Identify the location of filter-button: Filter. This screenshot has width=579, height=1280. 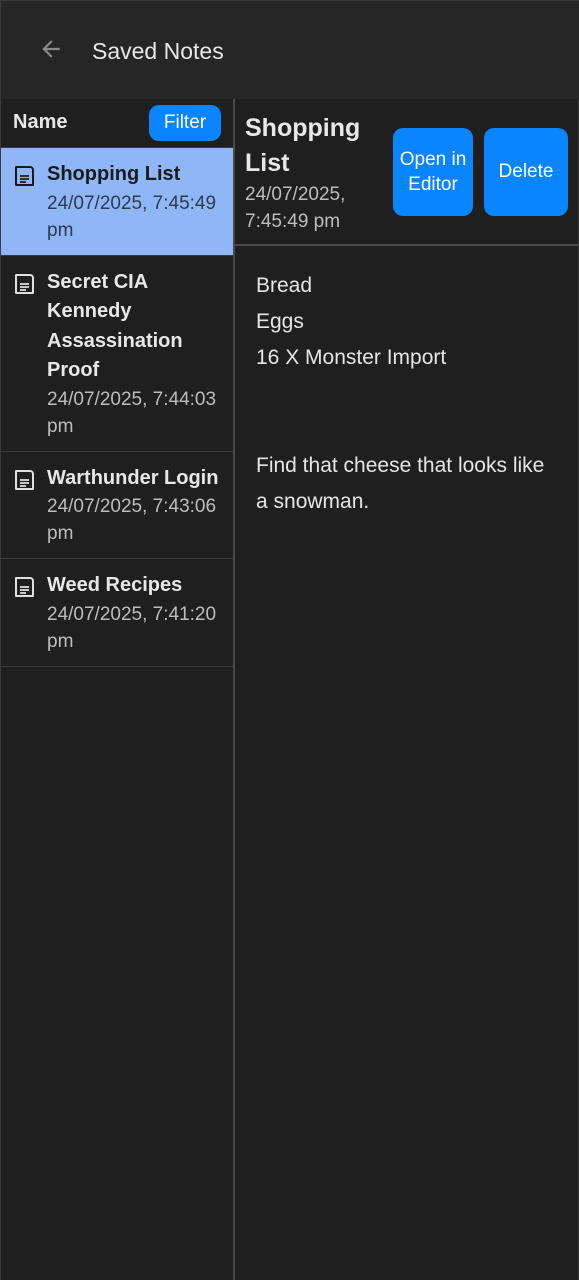
(185, 123).